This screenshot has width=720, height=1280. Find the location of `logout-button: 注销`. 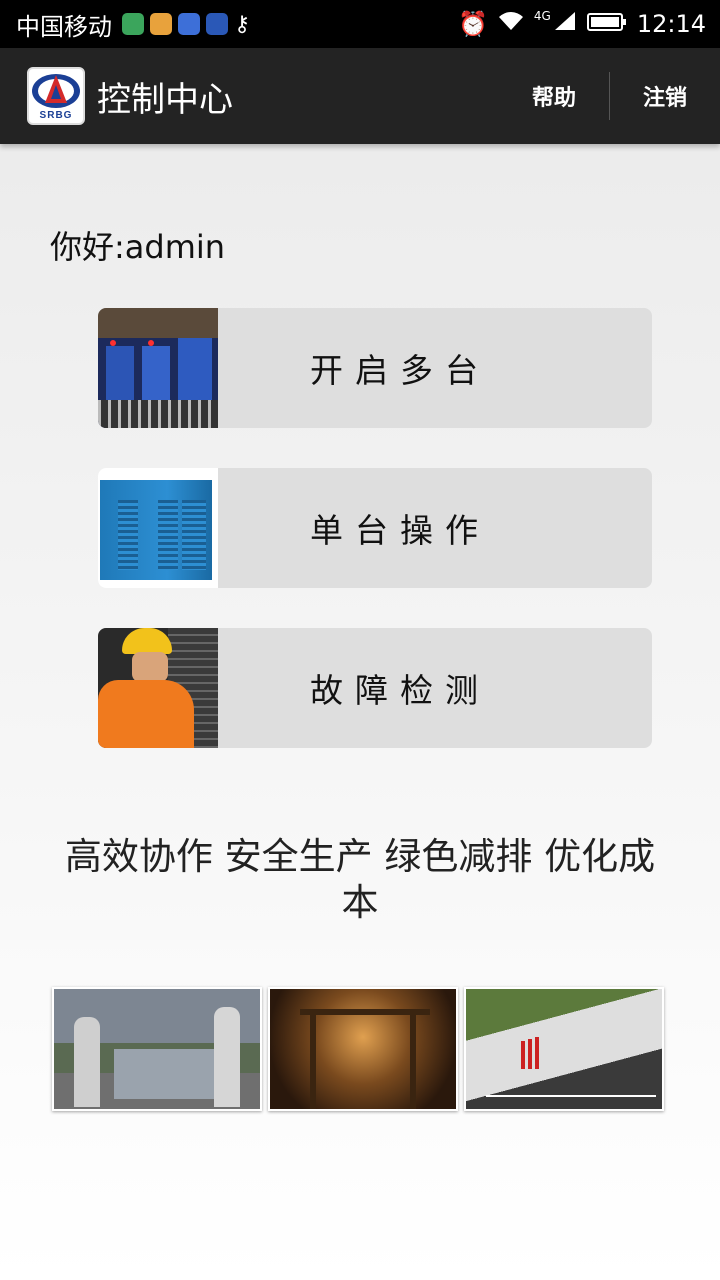

logout-button: 注销 is located at coordinates (665, 96).